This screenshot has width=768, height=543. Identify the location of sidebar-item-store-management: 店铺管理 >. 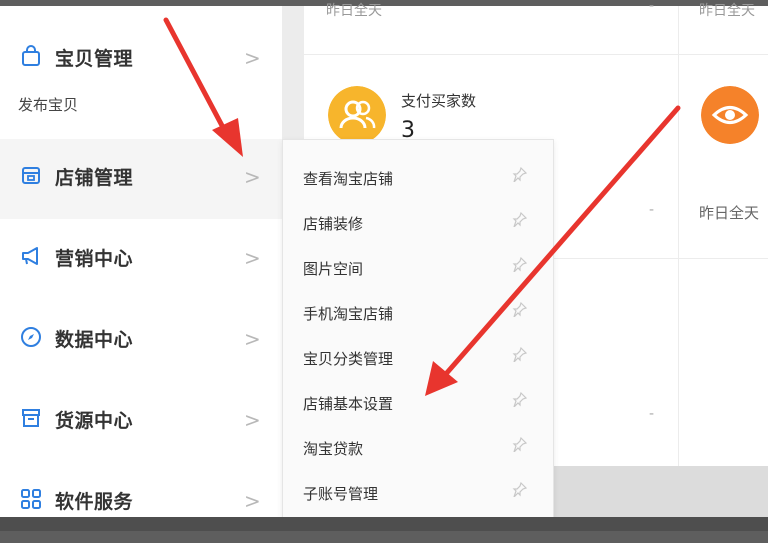
(141, 179).